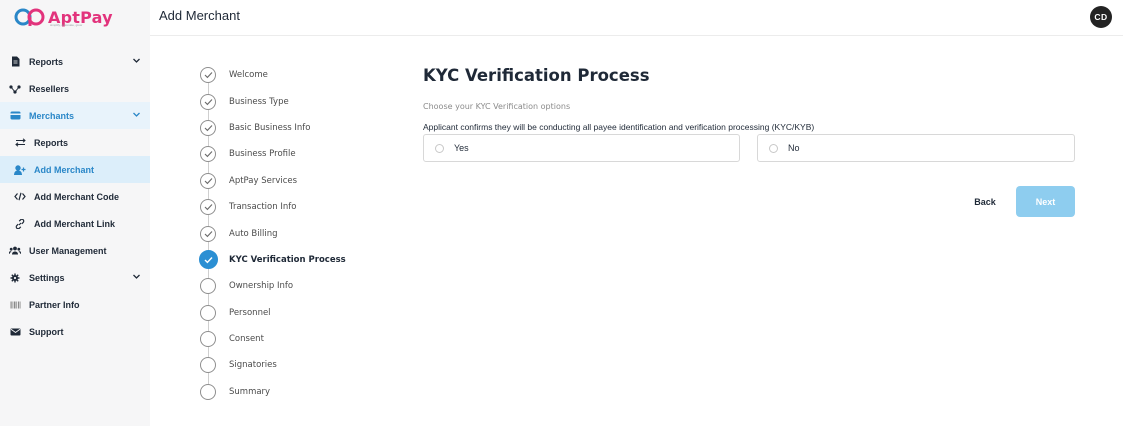 The width and height of the screenshot is (1123, 426). Describe the element at coordinates (295, 313) in the screenshot. I see `step-personnel: Personnel` at that location.